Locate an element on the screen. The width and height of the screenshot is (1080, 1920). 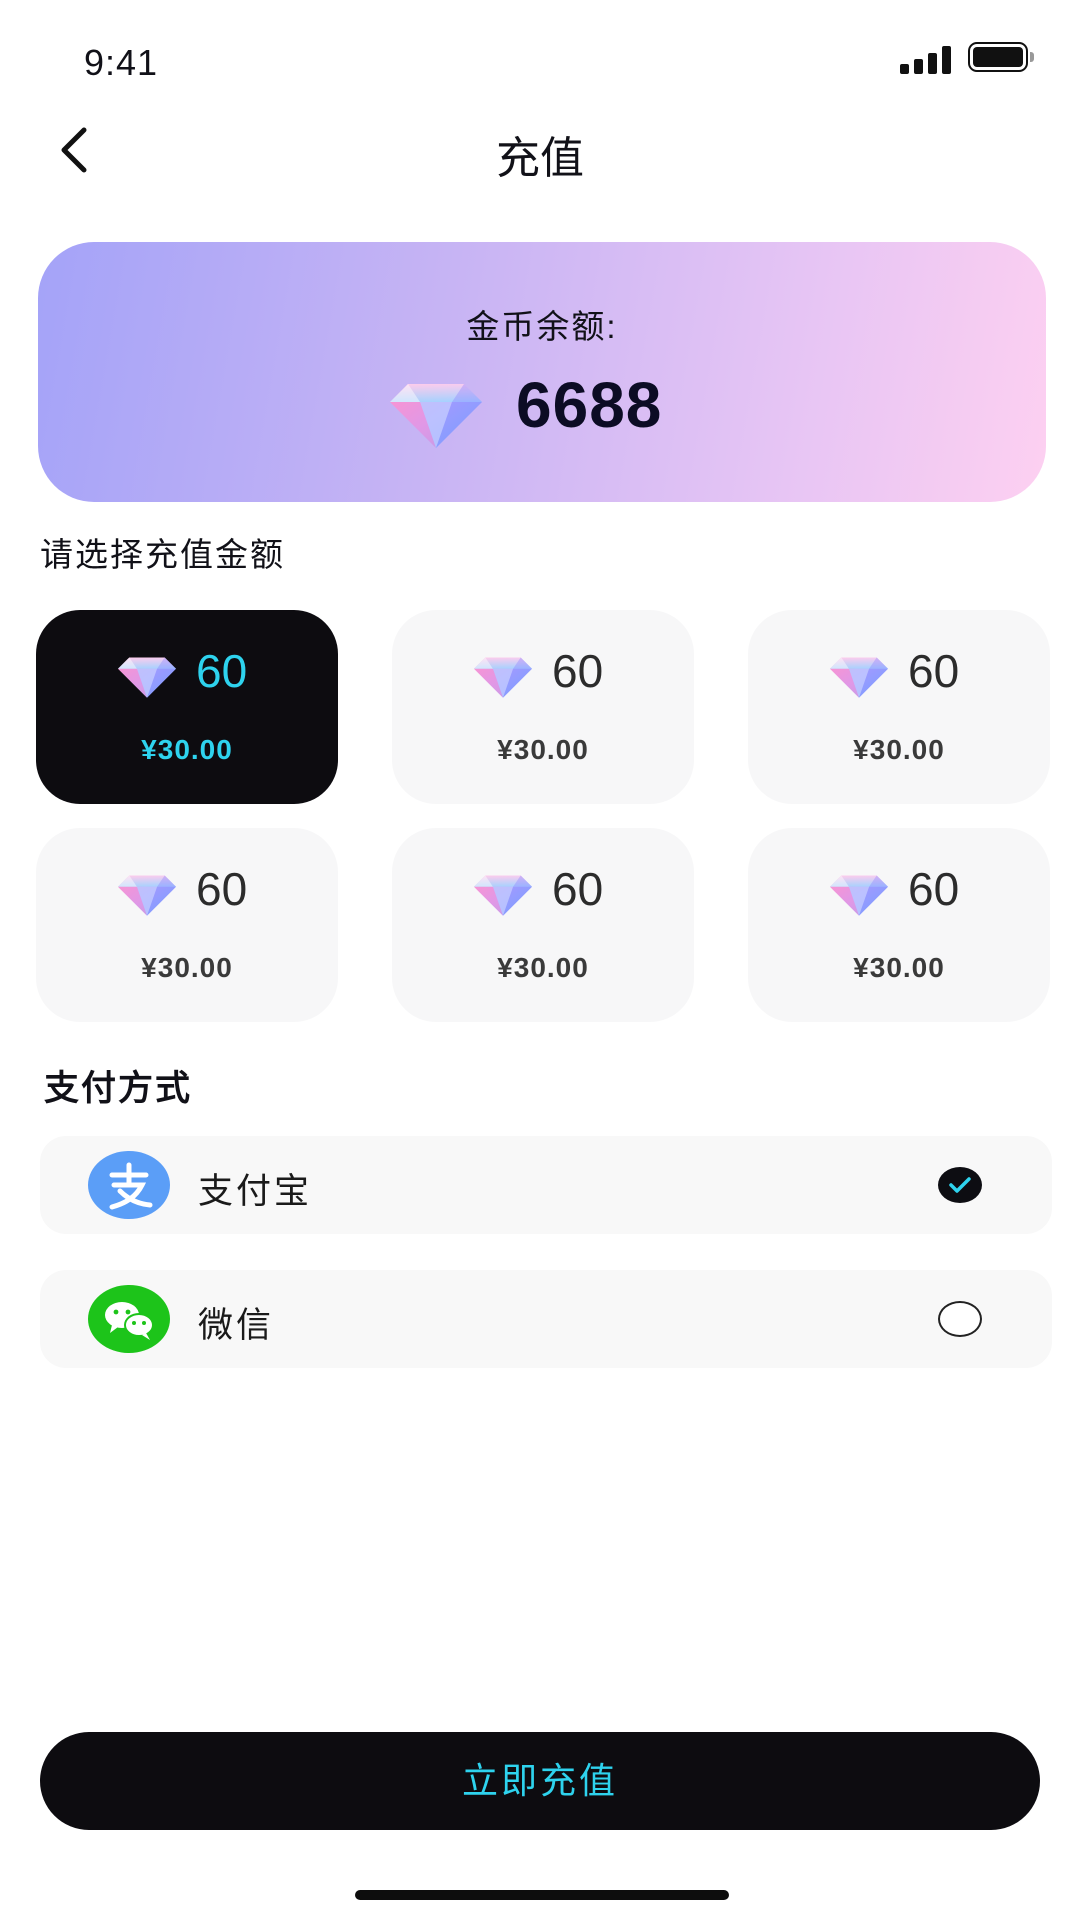
page-title: 充值 is located at coordinates (540, 158).